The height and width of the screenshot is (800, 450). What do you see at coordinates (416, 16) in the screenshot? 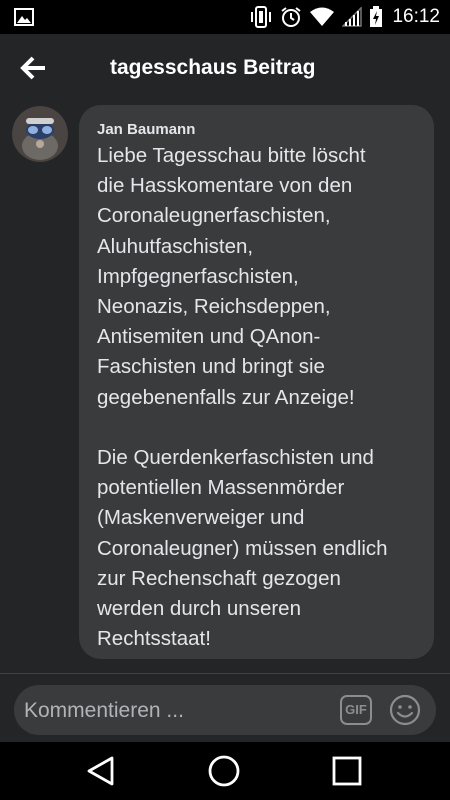
I see `clock: 16:12` at bounding box center [416, 16].